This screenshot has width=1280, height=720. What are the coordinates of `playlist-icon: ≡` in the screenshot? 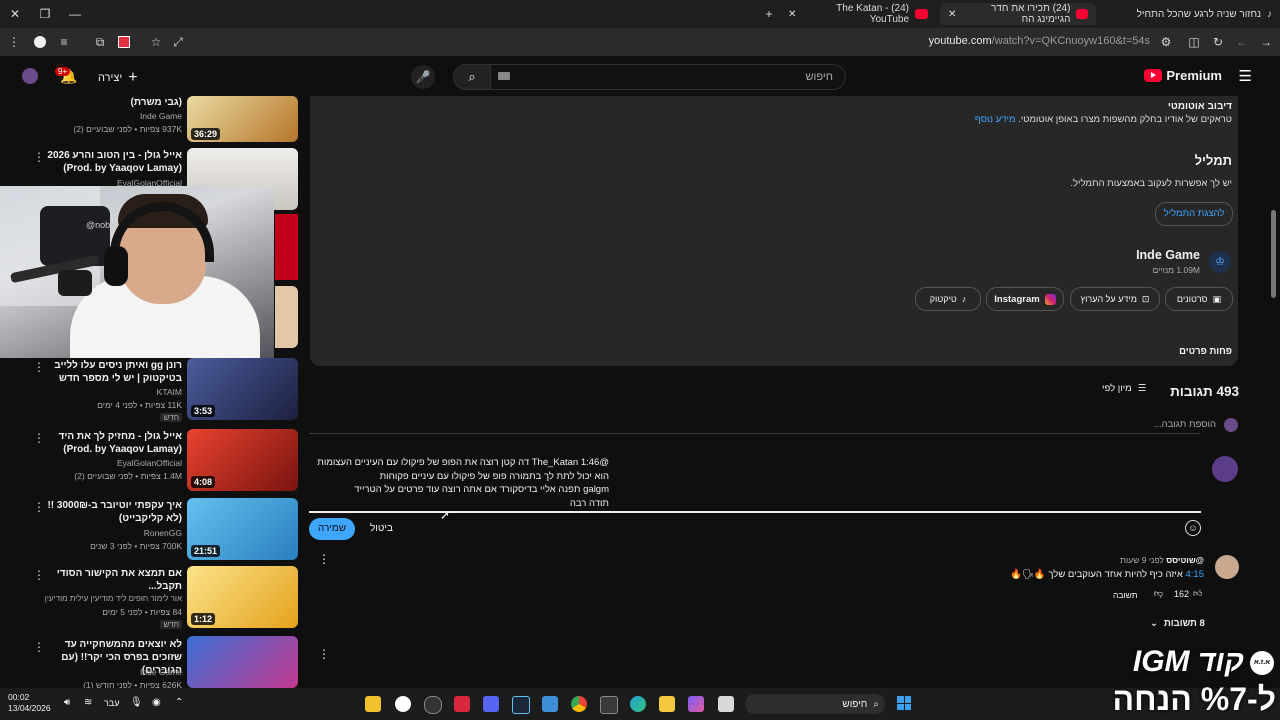 It's located at (64, 42).